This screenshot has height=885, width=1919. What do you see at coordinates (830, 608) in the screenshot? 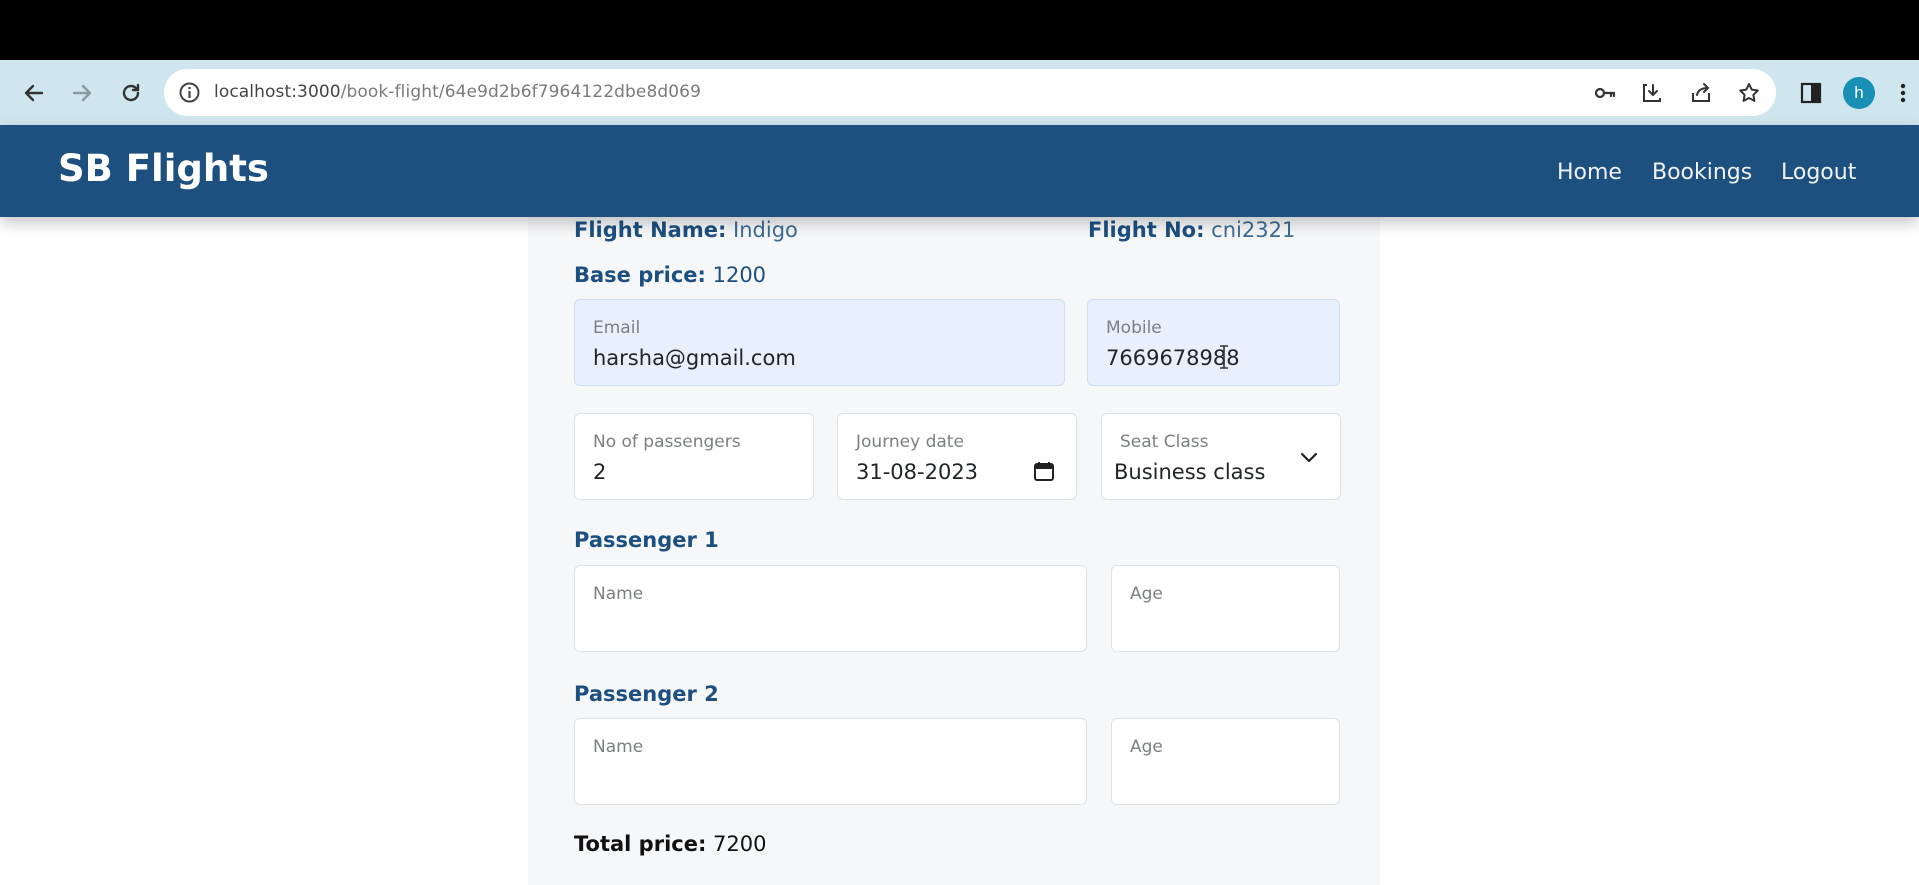
I see `passenger-1-name-field: Name` at bounding box center [830, 608].